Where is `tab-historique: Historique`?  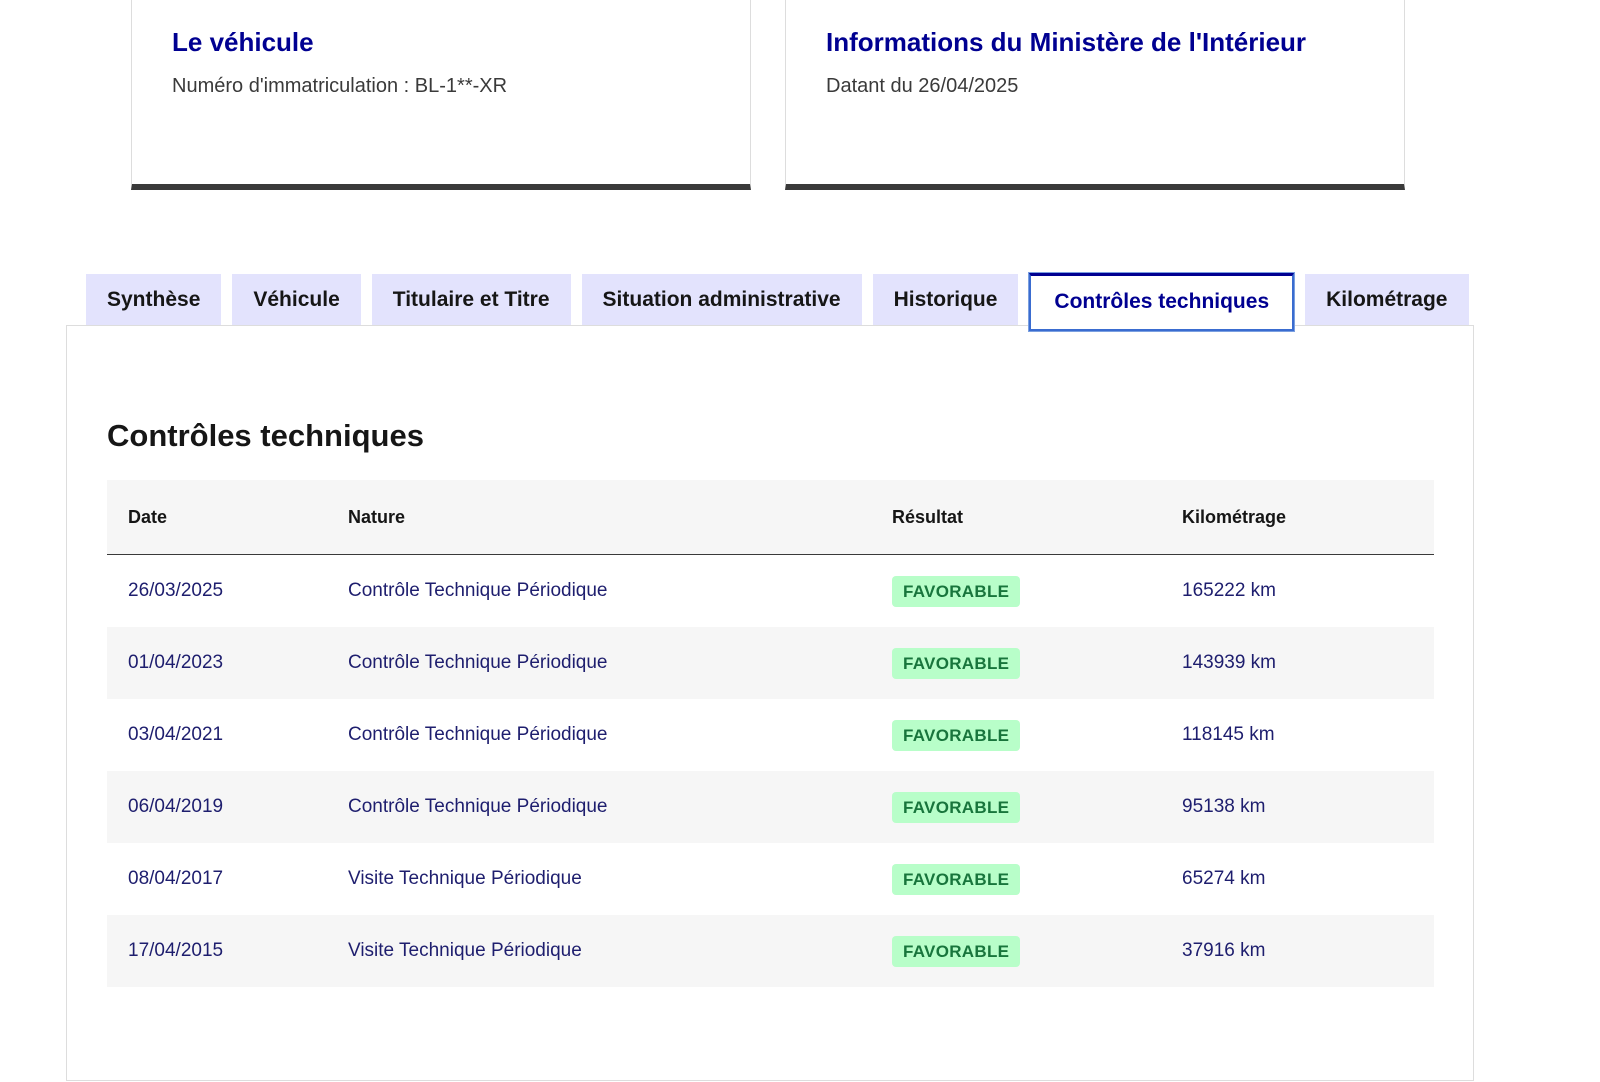 tab-historique: Historique is located at coordinates (945, 299).